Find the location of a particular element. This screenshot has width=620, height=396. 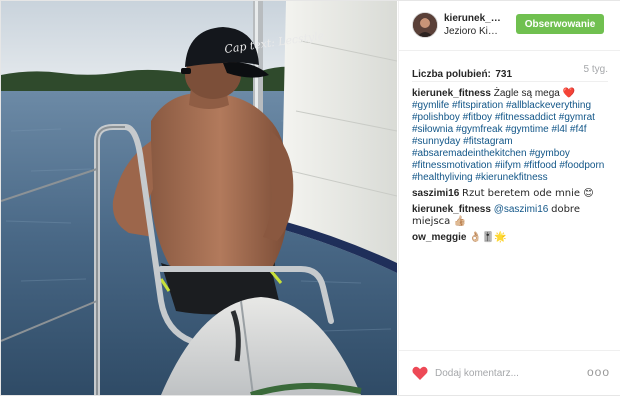

comment-username: ow_meggie is located at coordinates (439, 237).